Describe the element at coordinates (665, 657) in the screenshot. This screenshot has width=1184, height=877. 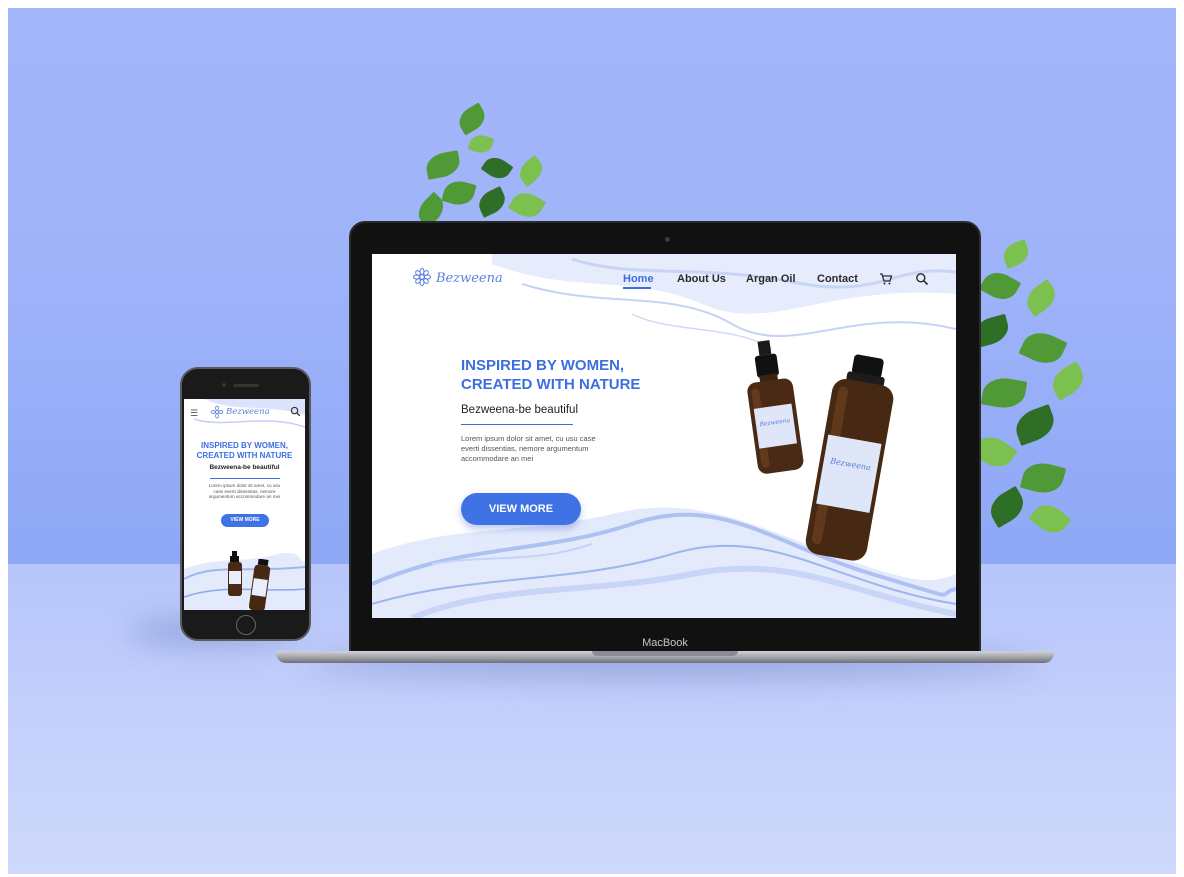
I see `laptop-base` at that location.